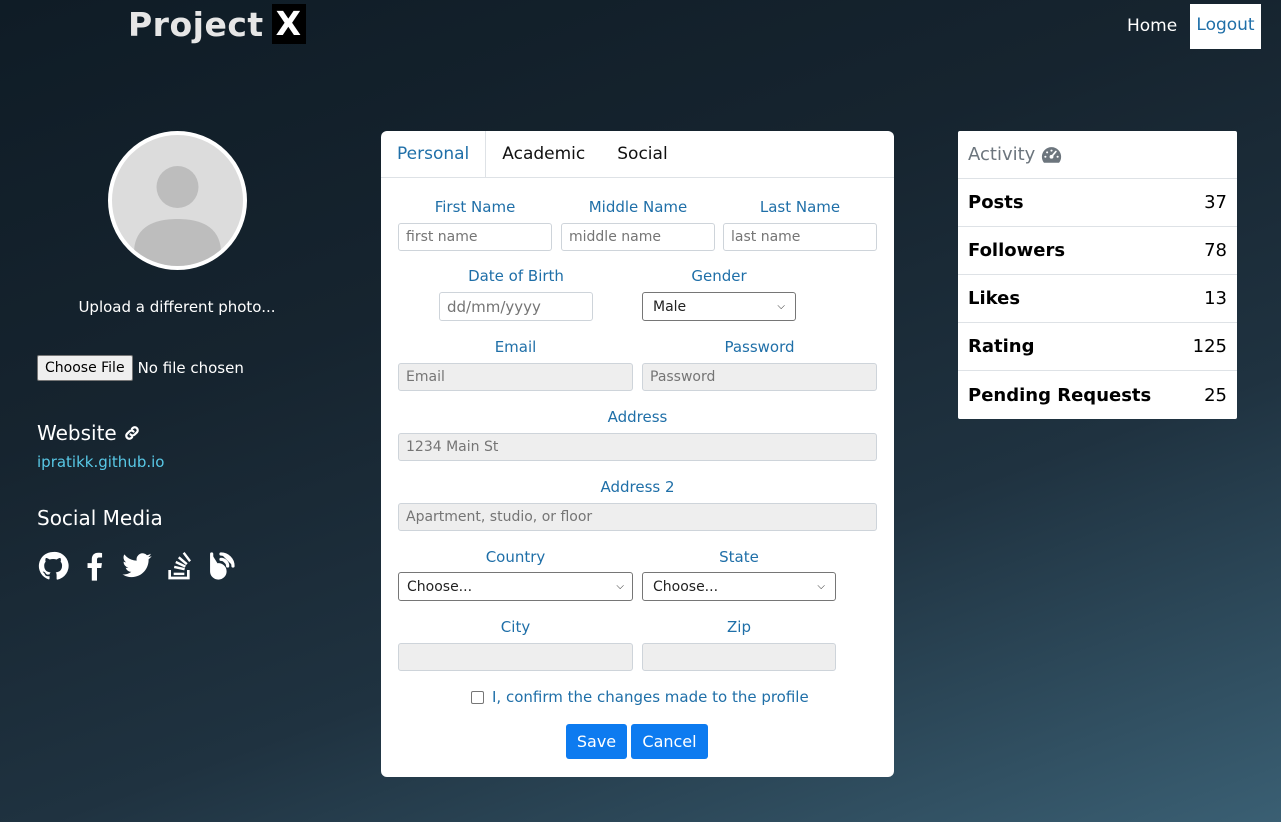  I want to click on email-input, so click(515, 377).